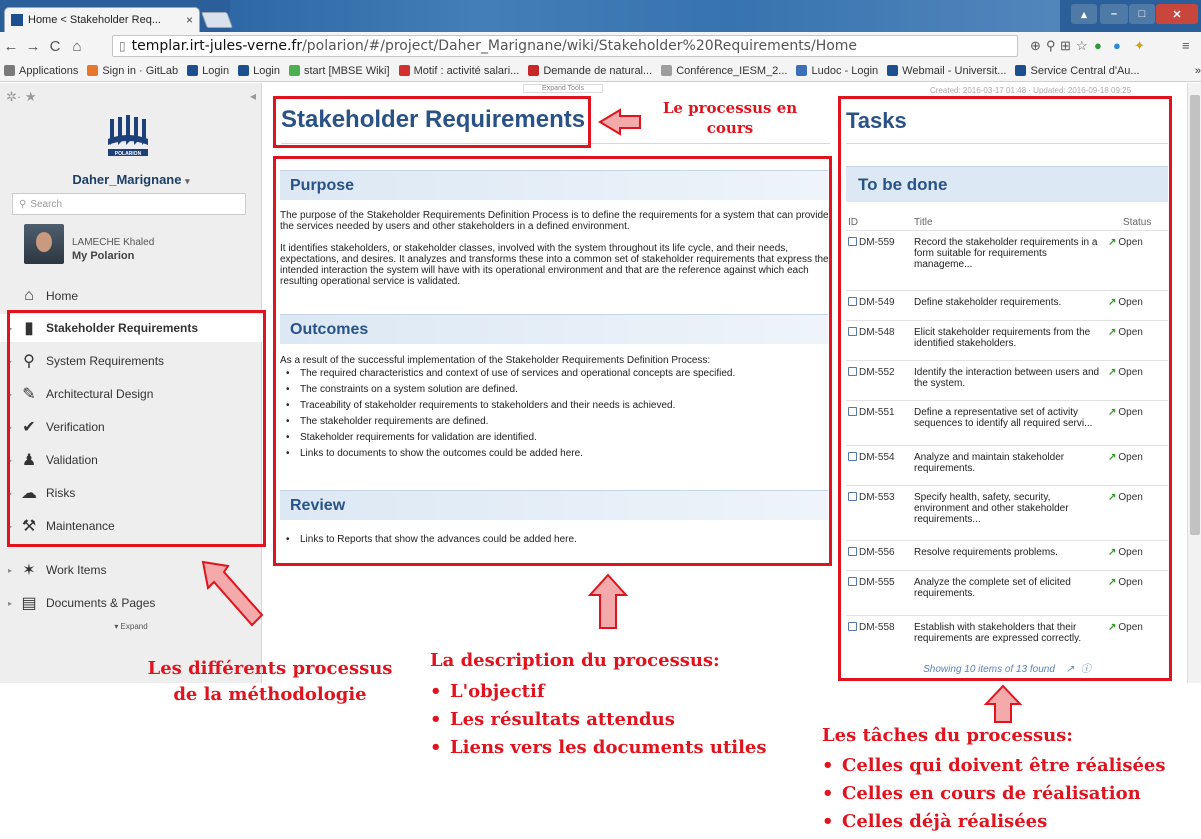  I want to click on translate-icon: ⊞, so click(1065, 46).